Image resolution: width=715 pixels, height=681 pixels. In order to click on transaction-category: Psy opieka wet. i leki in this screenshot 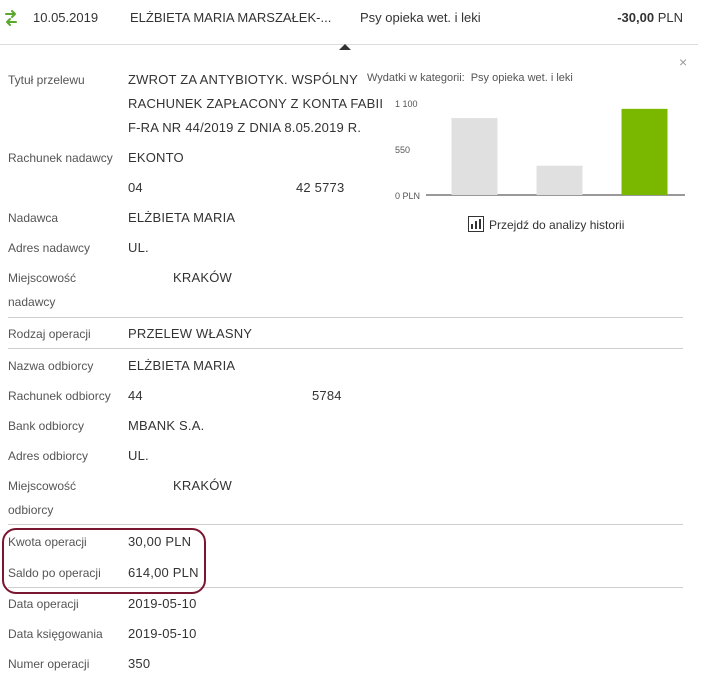, I will do `click(420, 17)`.